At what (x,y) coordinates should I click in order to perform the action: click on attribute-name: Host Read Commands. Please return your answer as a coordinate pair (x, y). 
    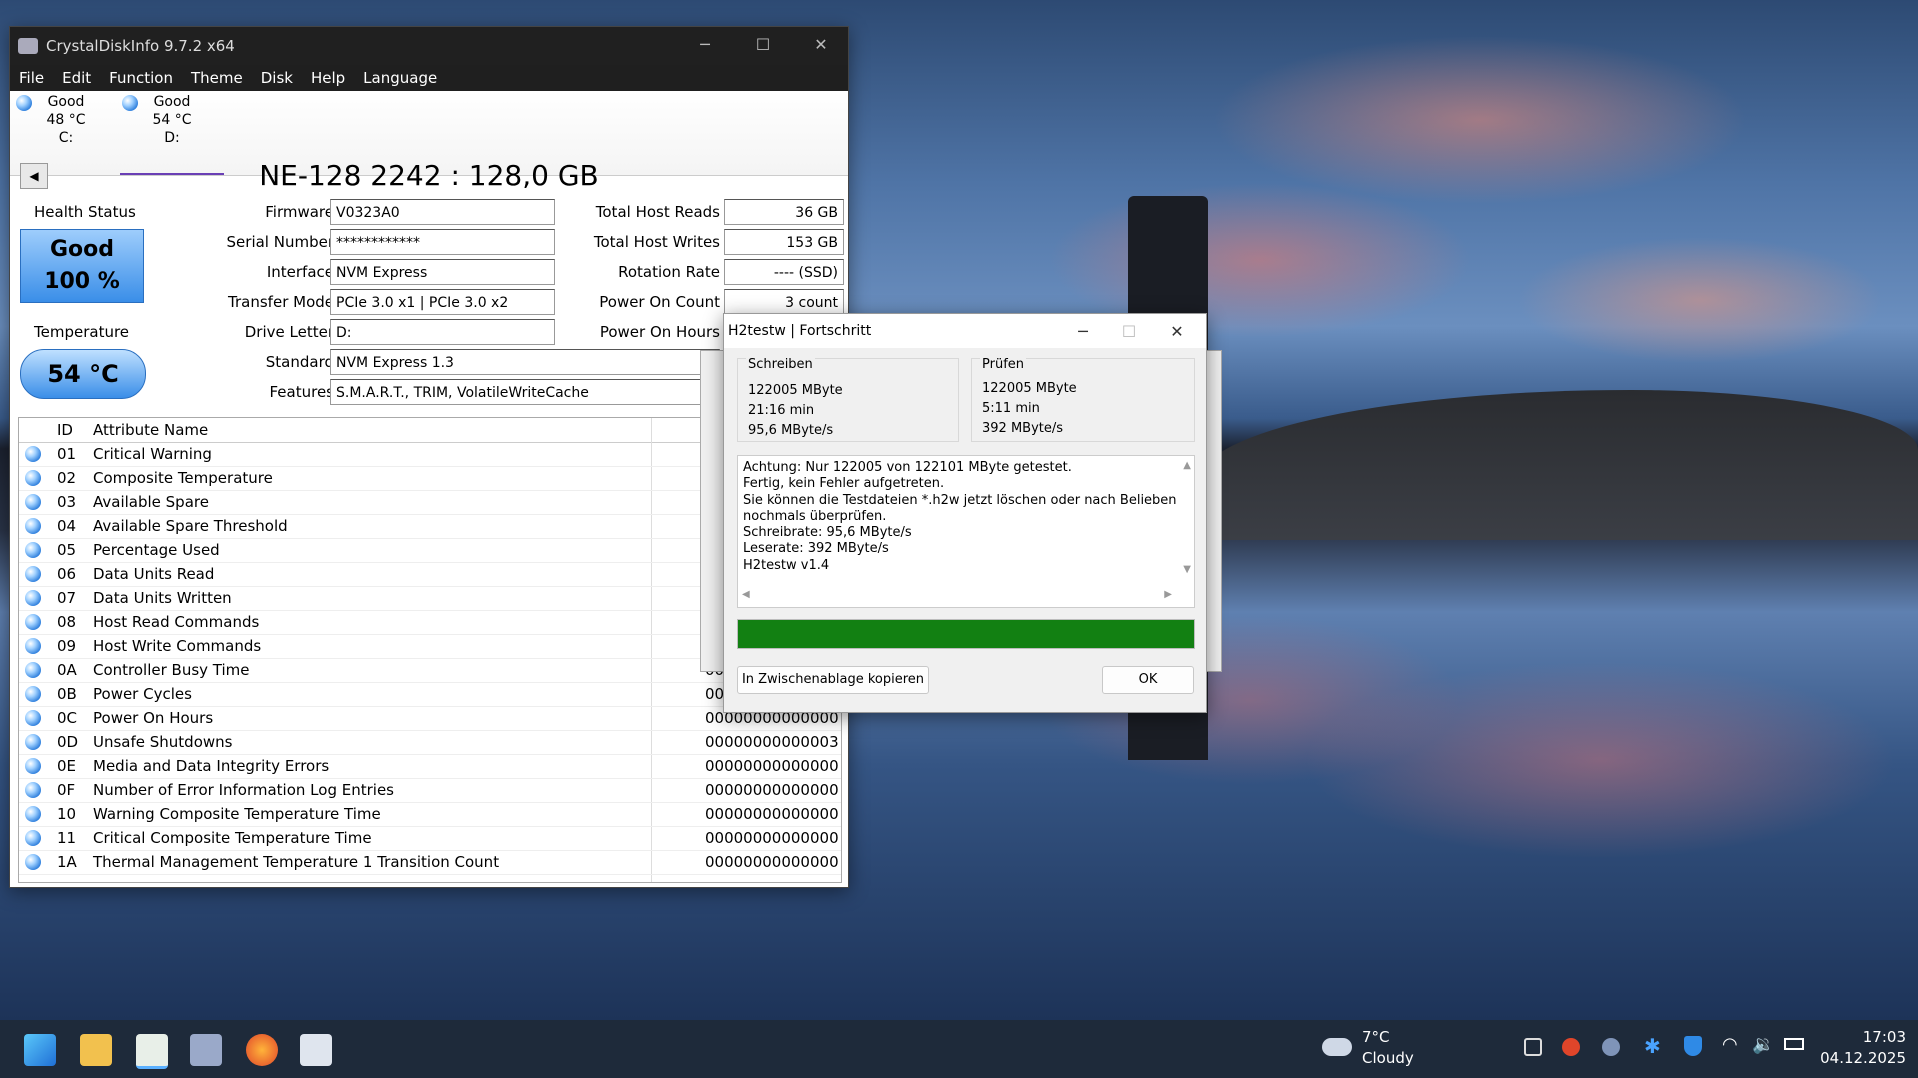
    Looking at the image, I should click on (176, 622).